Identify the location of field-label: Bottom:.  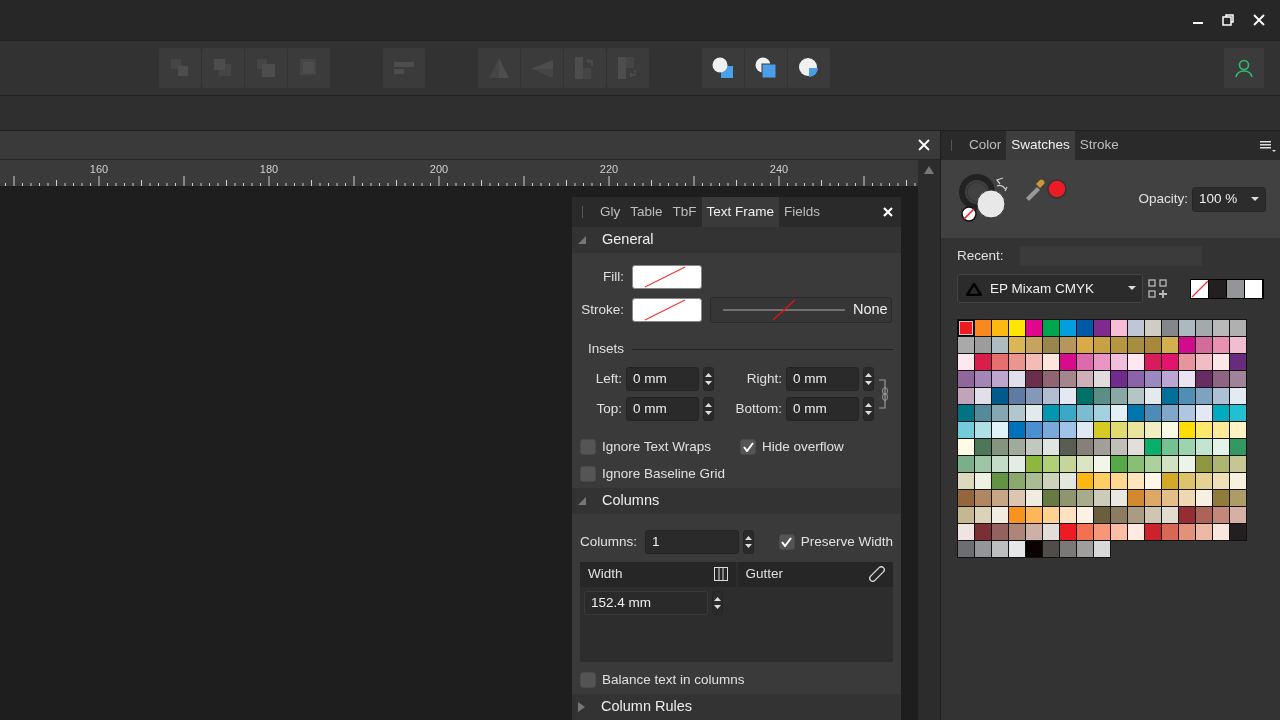
(758, 409).